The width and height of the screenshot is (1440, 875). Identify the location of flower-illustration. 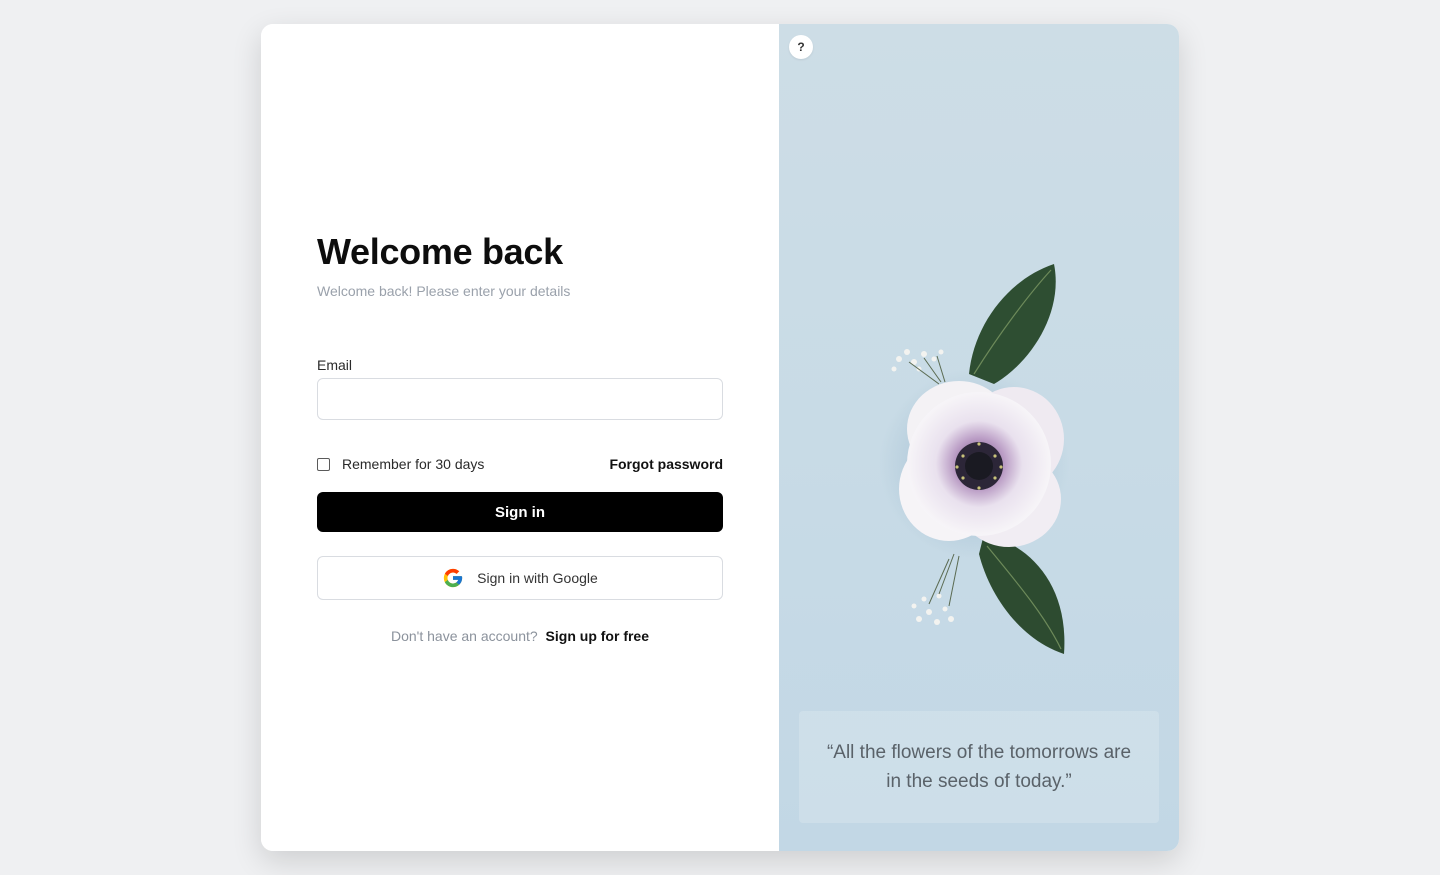
(974, 459).